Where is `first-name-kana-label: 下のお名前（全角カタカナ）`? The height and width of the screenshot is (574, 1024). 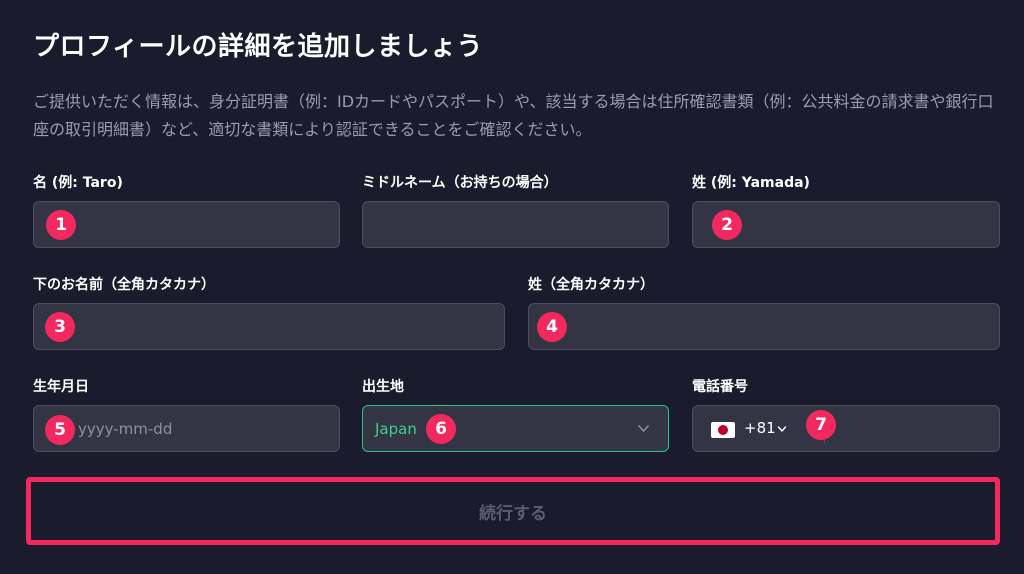
first-name-kana-label: 下のお名前（全角カタカナ） is located at coordinates (124, 285).